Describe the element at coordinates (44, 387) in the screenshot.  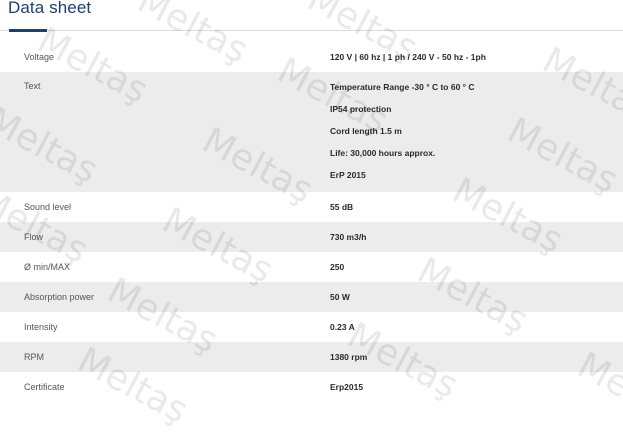
I see `spec-label: Certificate` at that location.